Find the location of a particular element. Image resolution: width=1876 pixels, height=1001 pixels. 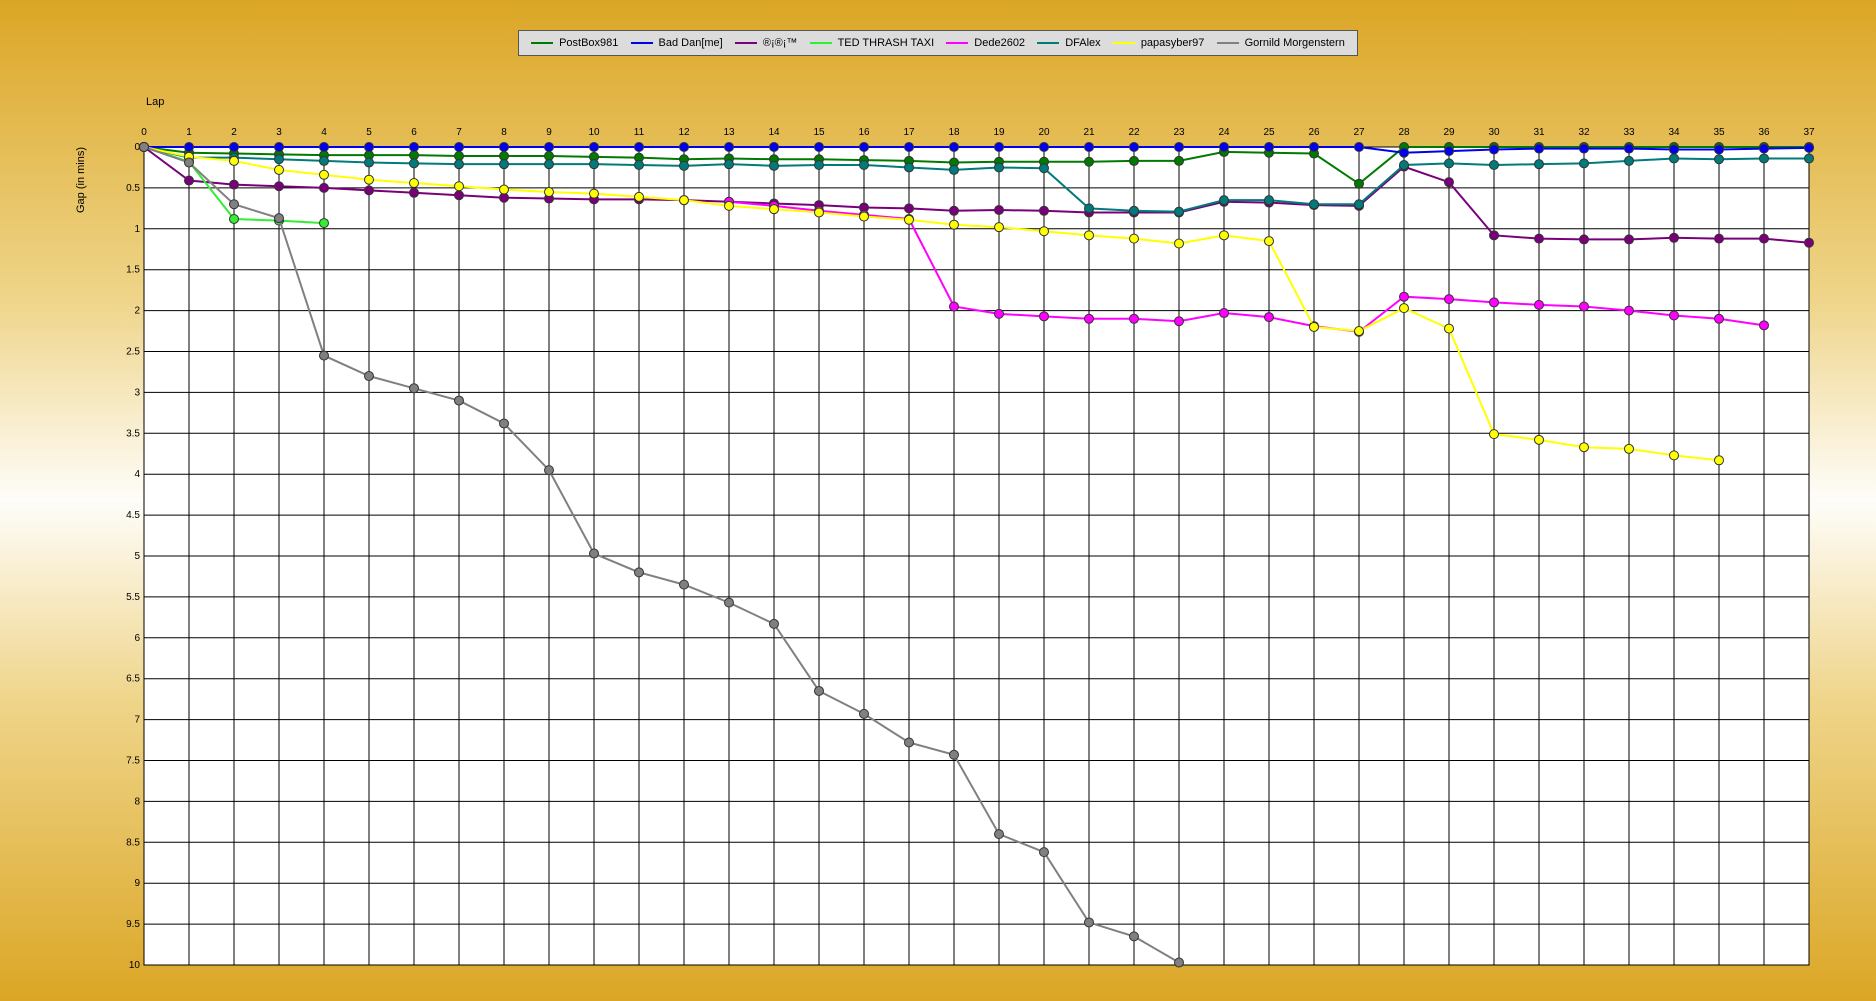

y-tick-label: 1.5 is located at coordinates (133, 270).